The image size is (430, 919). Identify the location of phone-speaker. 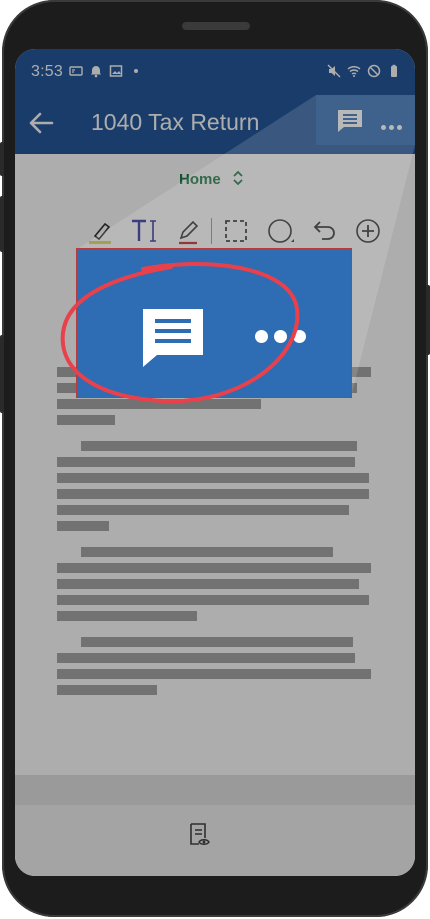
(216, 26).